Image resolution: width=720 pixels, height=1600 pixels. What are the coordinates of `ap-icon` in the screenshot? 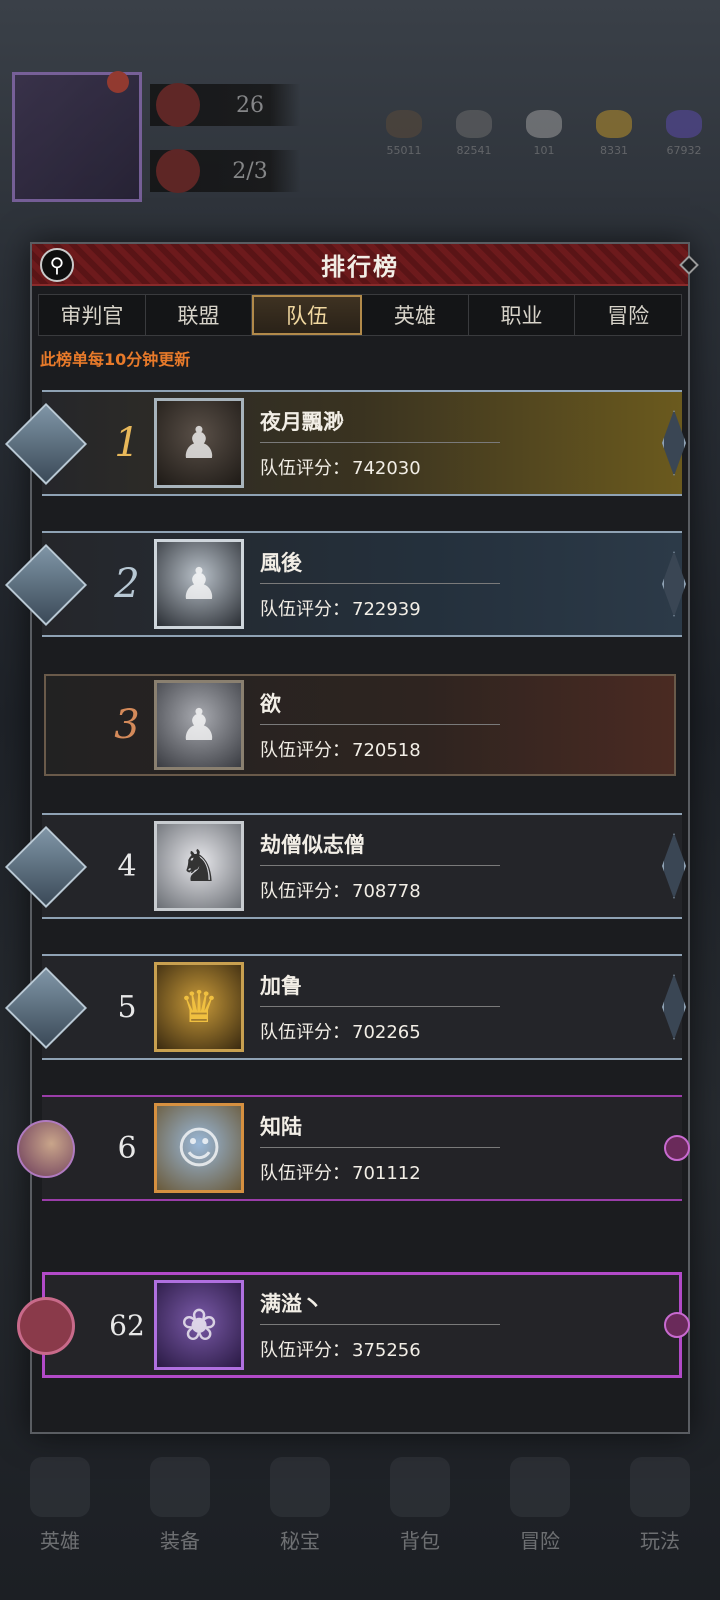 It's located at (178, 171).